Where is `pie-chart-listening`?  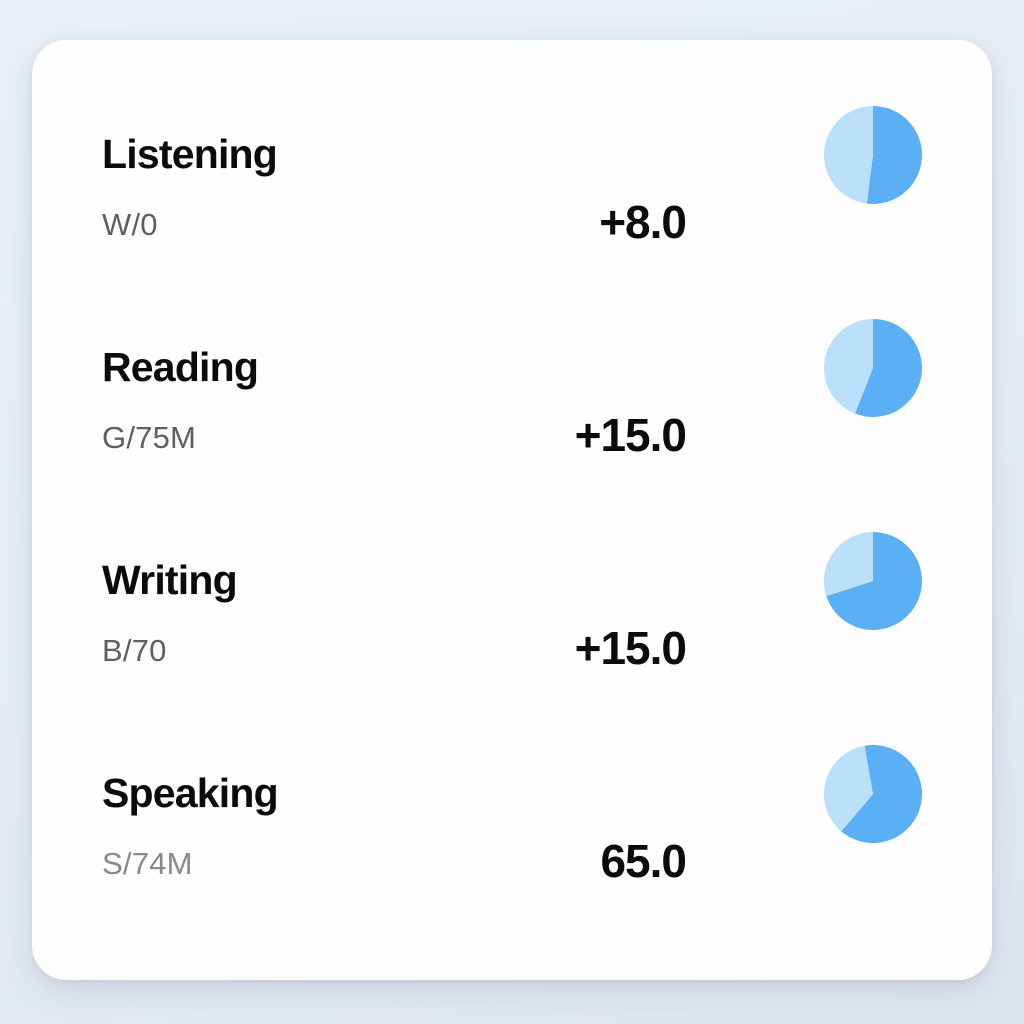
pie-chart-listening is located at coordinates (873, 155).